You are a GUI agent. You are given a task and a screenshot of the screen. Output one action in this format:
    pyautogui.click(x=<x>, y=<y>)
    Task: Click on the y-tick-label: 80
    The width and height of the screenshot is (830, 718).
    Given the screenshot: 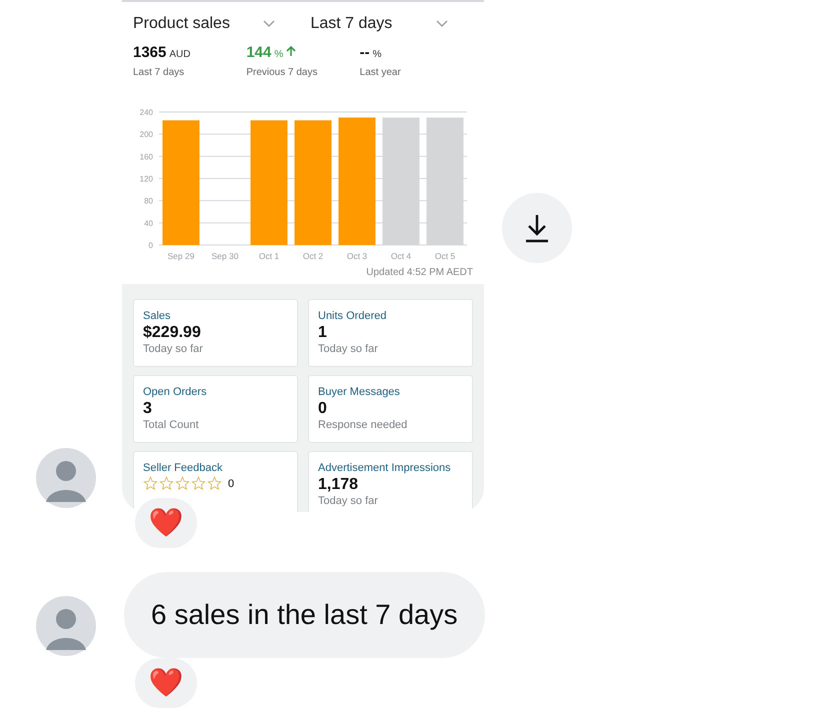 What is the action you would take?
    pyautogui.click(x=148, y=201)
    